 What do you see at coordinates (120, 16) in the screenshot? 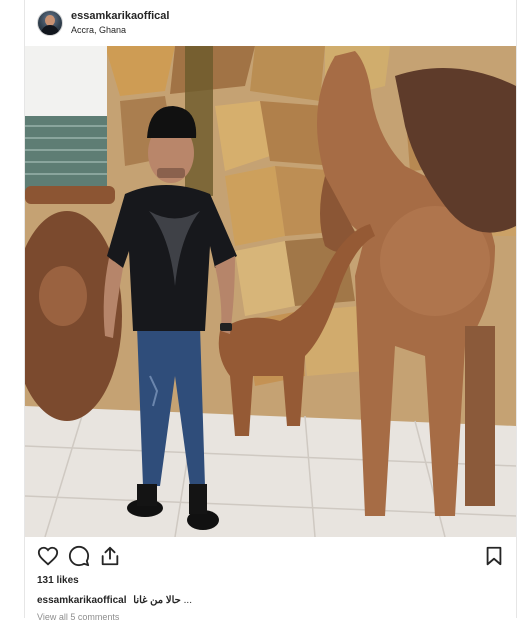
I see `post-username: essamkarikaoffical` at bounding box center [120, 16].